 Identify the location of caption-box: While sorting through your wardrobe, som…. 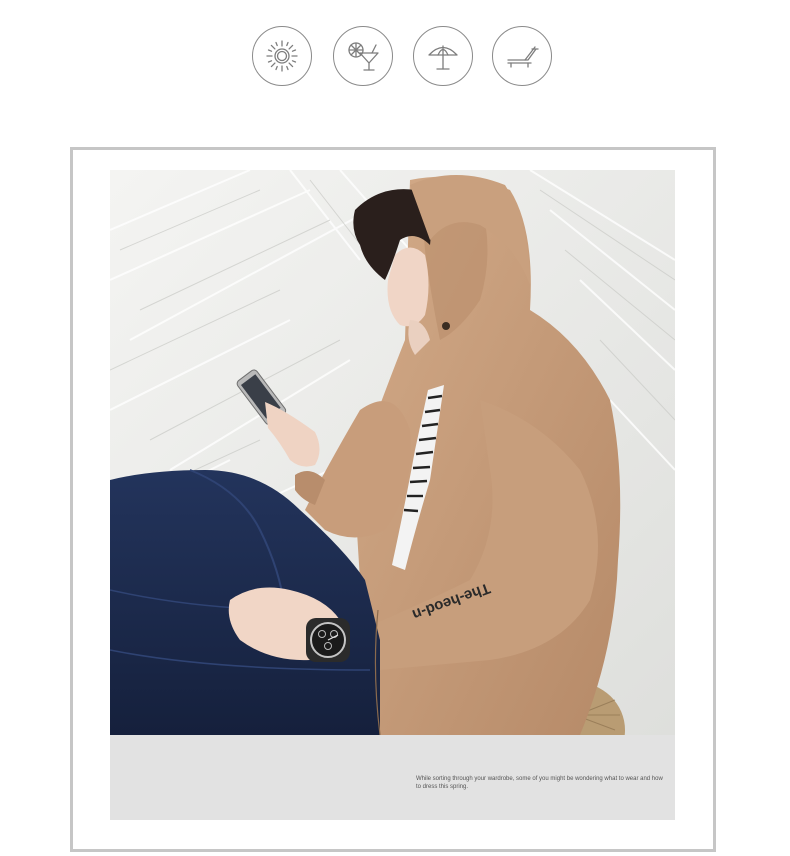
(392, 777).